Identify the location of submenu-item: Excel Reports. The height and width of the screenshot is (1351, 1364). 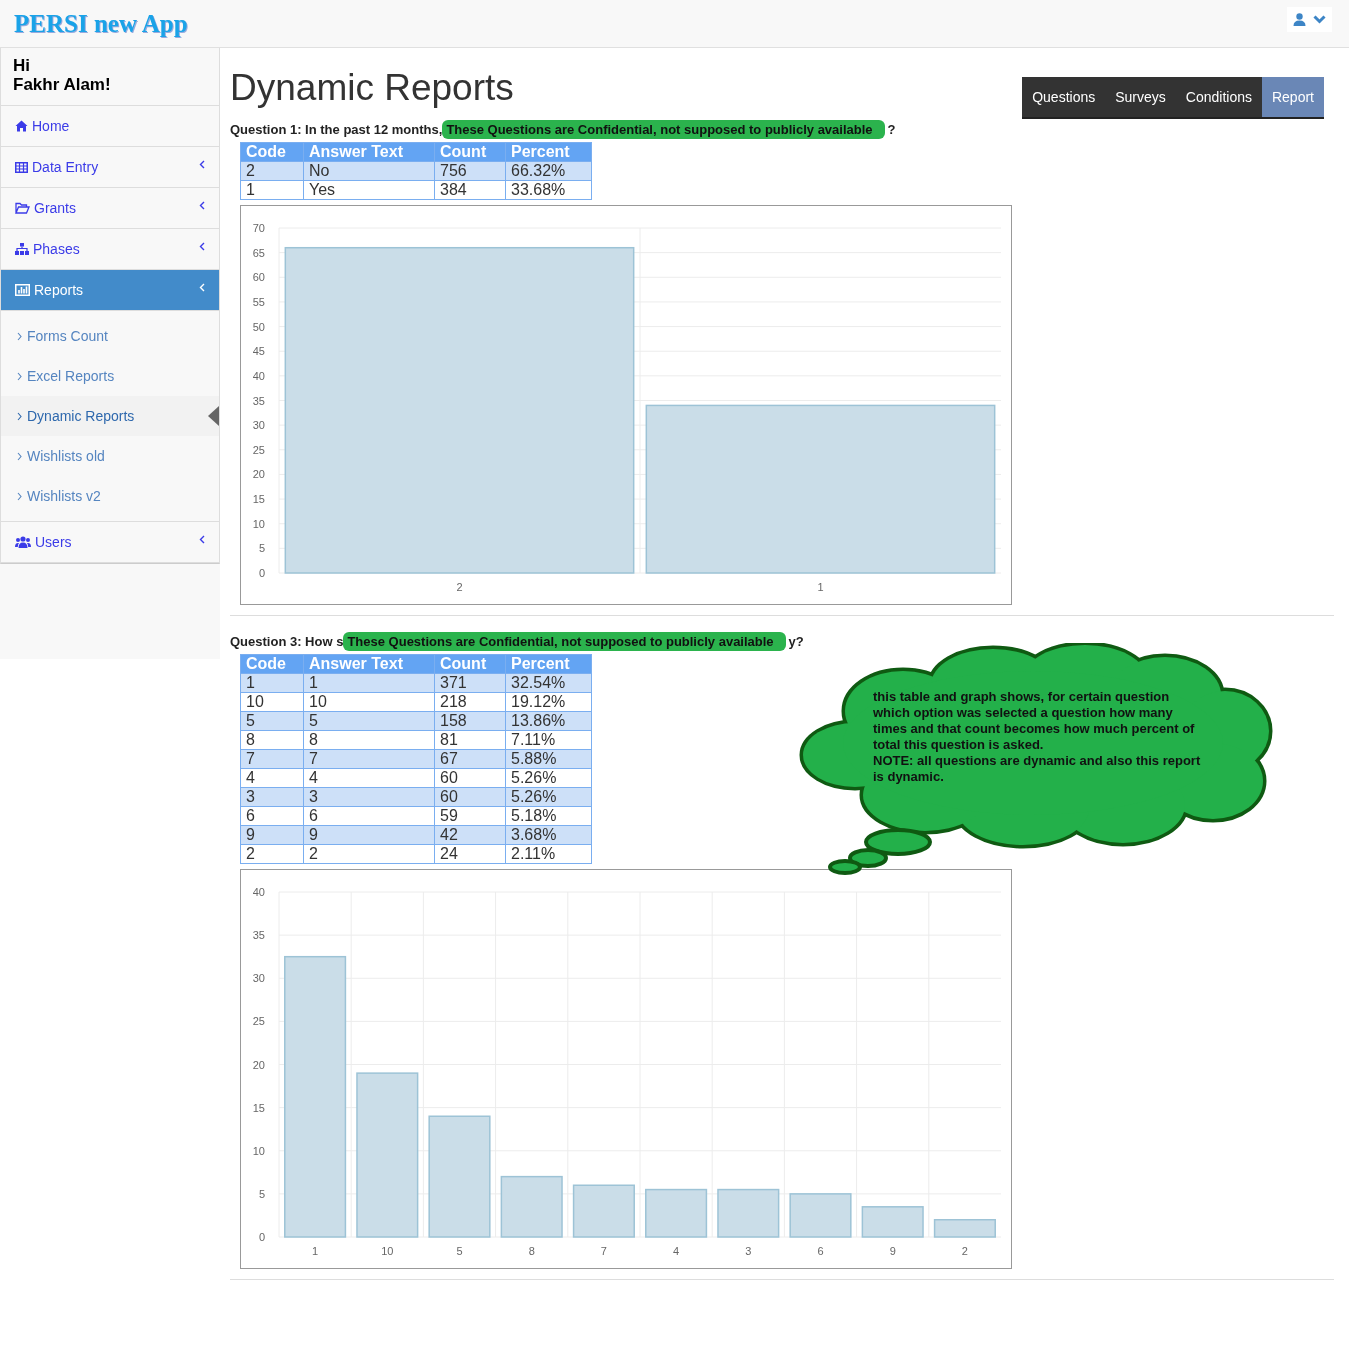
(110, 376).